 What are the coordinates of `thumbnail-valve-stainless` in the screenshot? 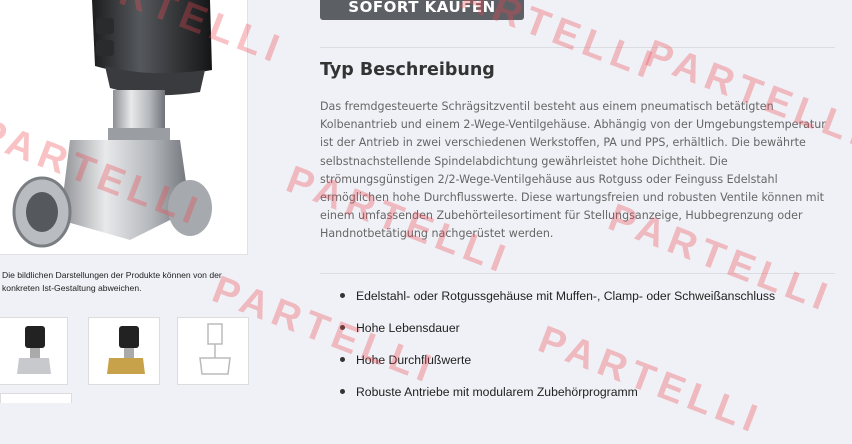 It's located at (34, 351).